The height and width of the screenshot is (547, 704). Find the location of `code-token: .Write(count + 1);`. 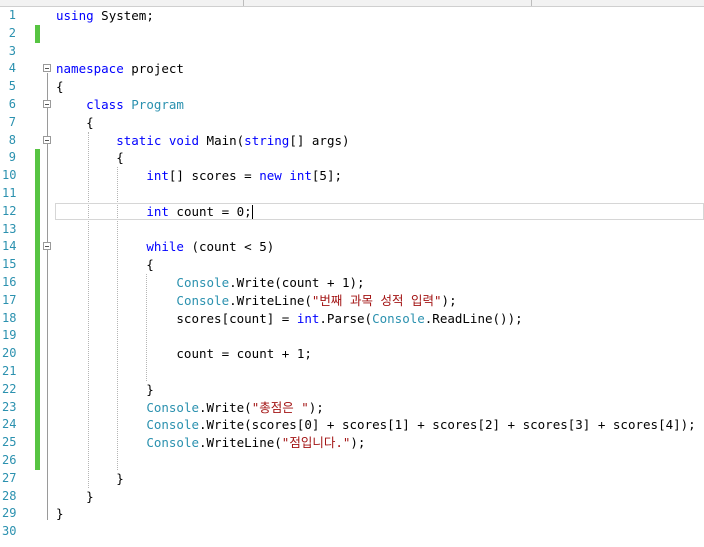

code-token: .Write(count + 1); is located at coordinates (297, 282).